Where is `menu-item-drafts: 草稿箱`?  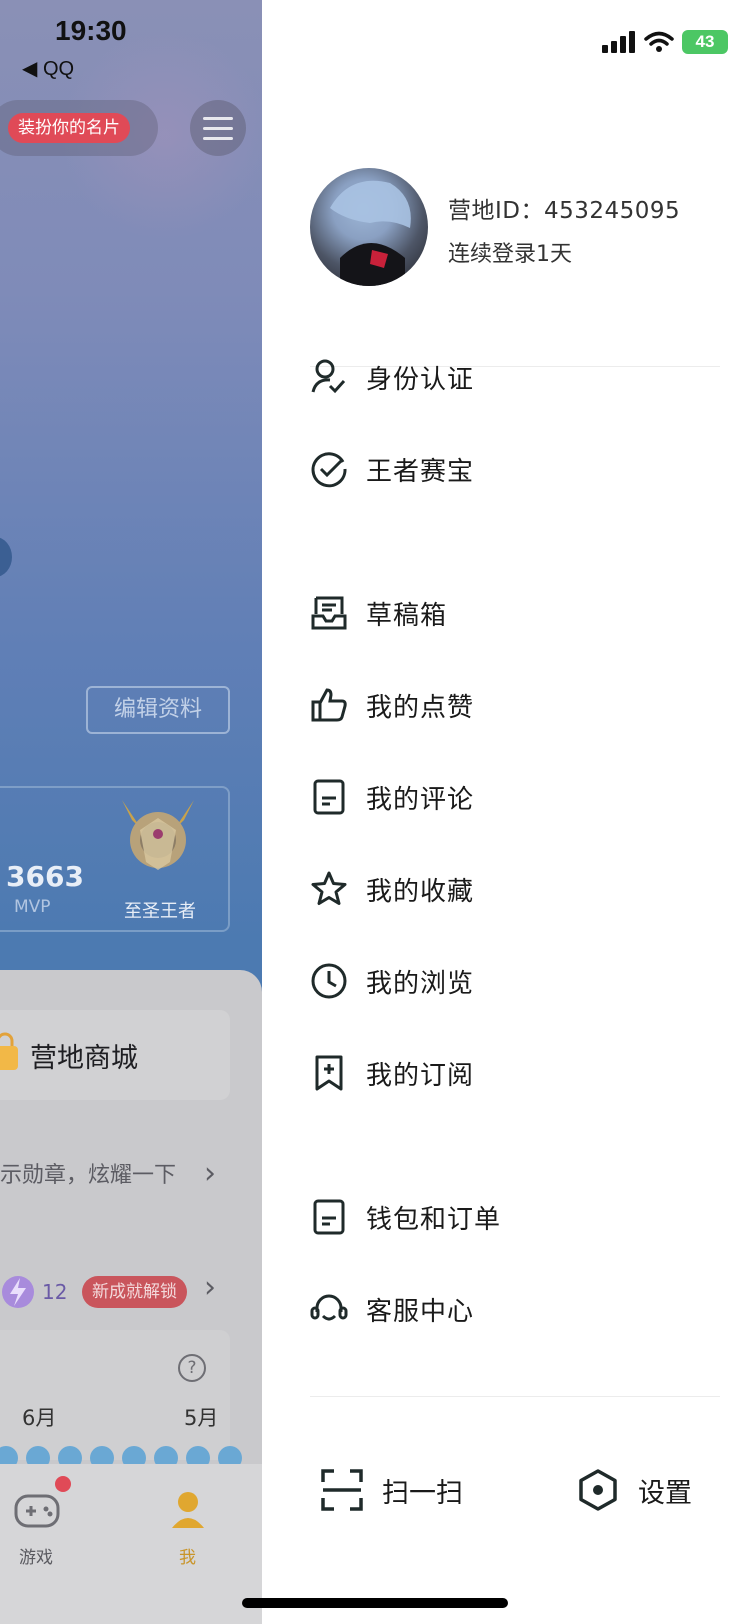
menu-item-drafts: 草稿箱 is located at coordinates (378, 613).